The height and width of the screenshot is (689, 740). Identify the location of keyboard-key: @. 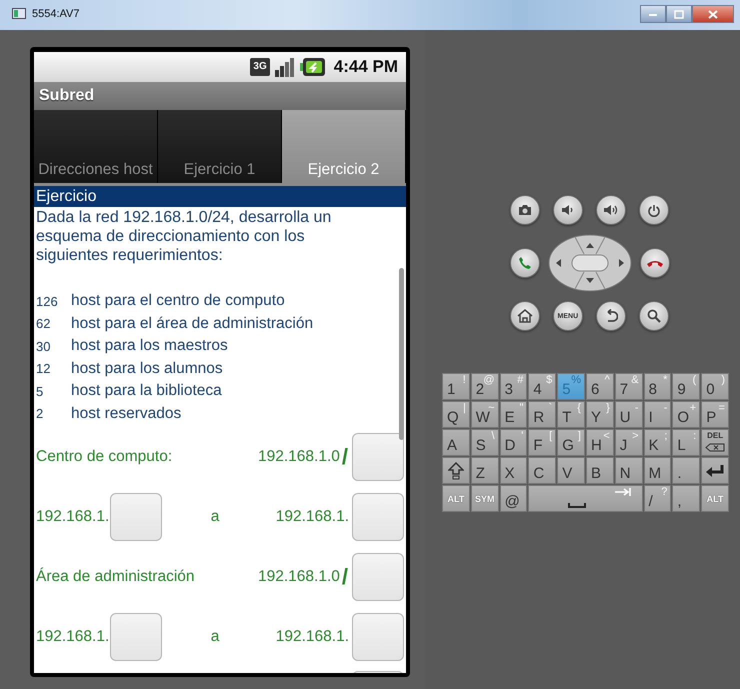
(514, 498).